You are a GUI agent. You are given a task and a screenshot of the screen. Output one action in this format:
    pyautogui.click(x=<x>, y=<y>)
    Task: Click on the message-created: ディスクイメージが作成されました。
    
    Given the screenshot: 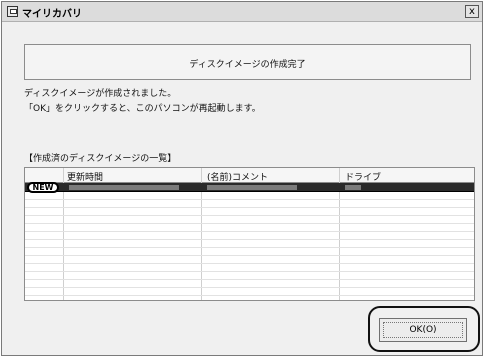 What is the action you would take?
    pyautogui.click(x=100, y=94)
    